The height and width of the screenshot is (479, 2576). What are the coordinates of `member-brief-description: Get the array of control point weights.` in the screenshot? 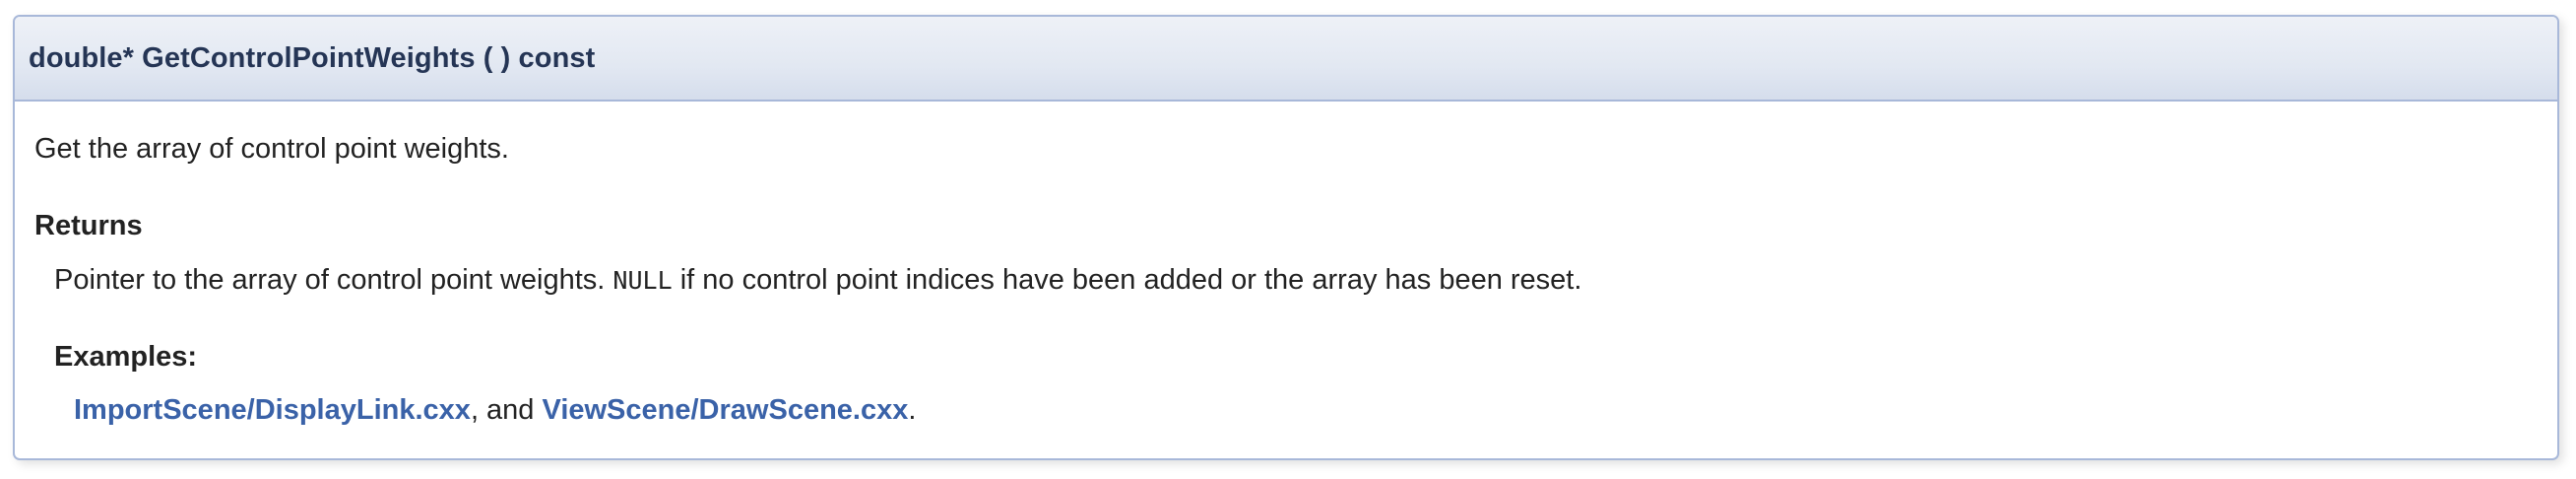 It's located at (271, 149).